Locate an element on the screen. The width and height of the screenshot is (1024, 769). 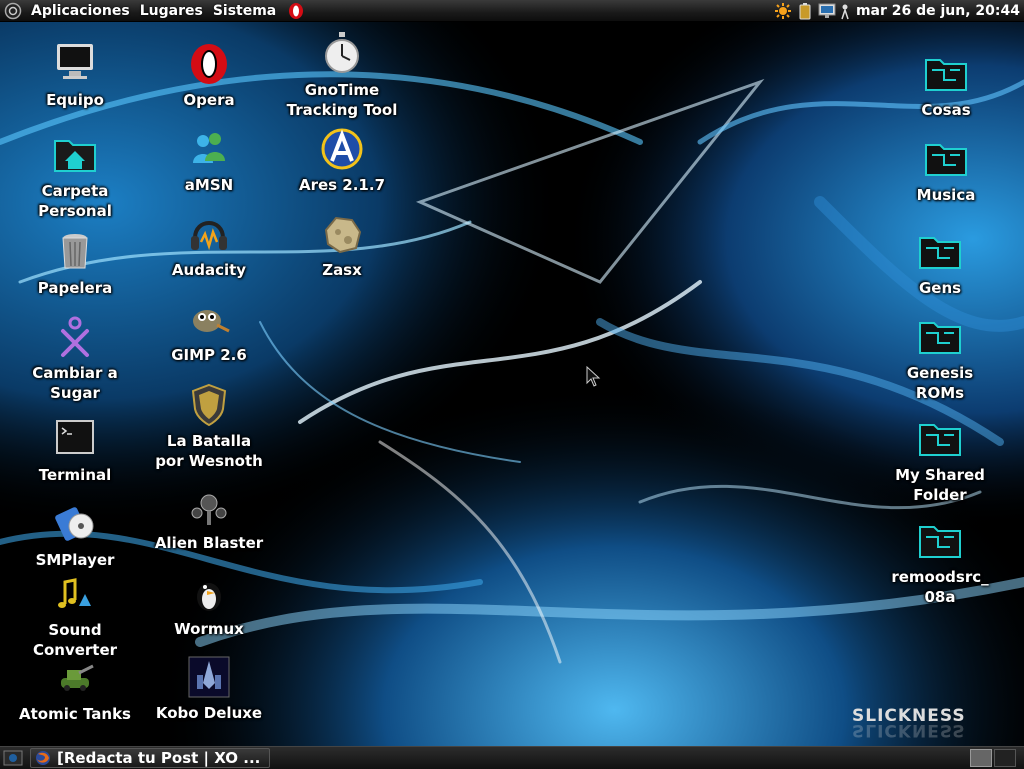
menu-aplicaciones: Aplicaciones is located at coordinates (80, 11).